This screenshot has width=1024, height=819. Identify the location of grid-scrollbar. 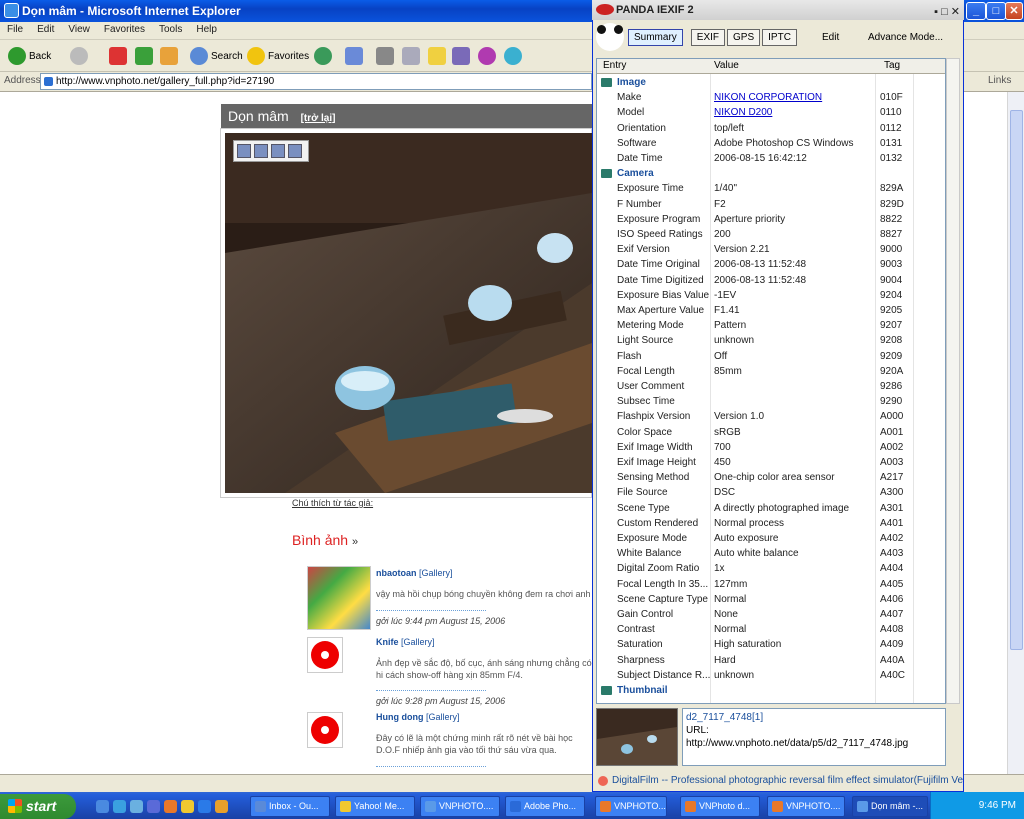
(953, 381).